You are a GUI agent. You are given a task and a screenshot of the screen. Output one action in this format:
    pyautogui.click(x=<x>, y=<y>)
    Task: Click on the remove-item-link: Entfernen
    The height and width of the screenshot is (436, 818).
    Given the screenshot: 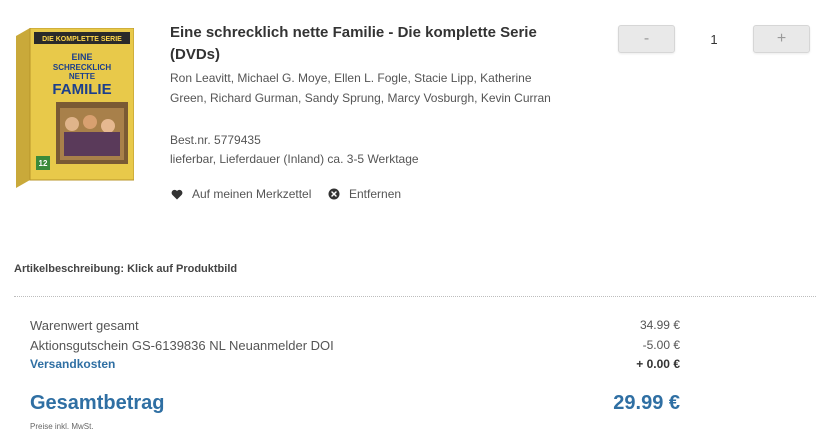 What is the action you would take?
    pyautogui.click(x=364, y=194)
    